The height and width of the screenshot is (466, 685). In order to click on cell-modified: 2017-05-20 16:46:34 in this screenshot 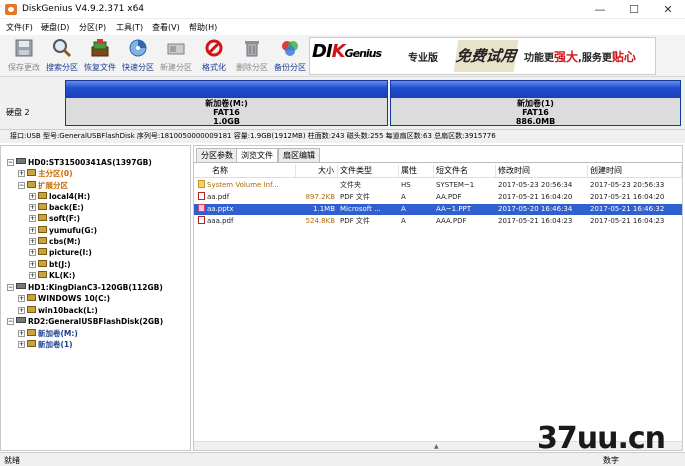, I will do `click(535, 209)`.